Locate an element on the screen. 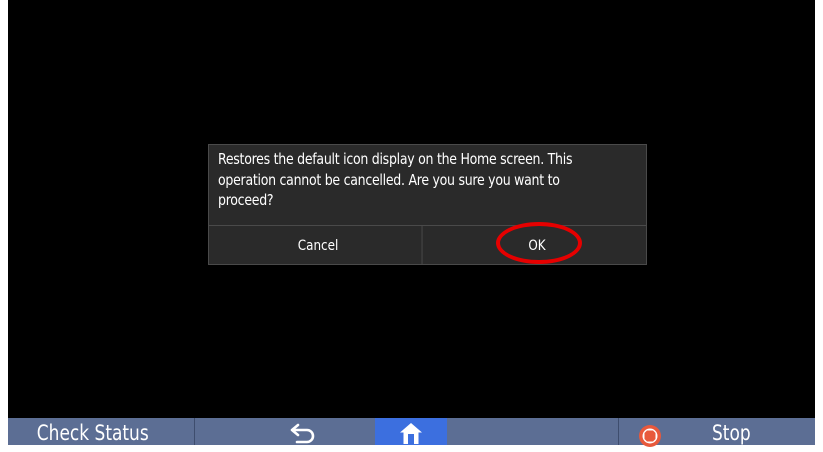  back-arrow-icon is located at coordinates (302, 433).